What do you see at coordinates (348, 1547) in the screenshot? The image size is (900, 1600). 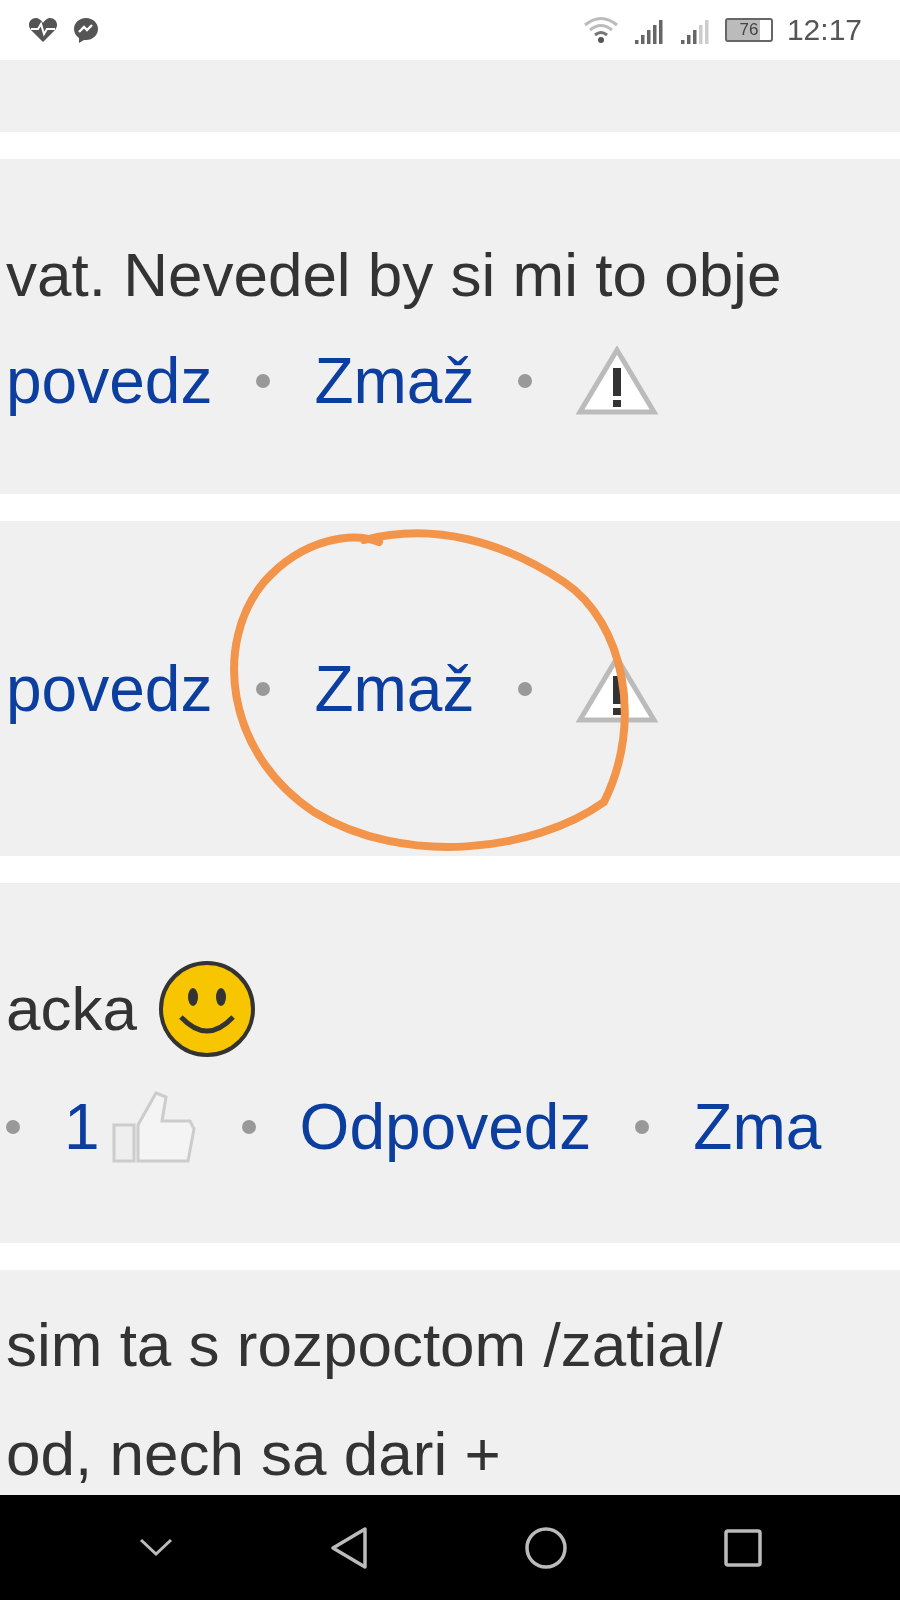 I see `back-icon` at bounding box center [348, 1547].